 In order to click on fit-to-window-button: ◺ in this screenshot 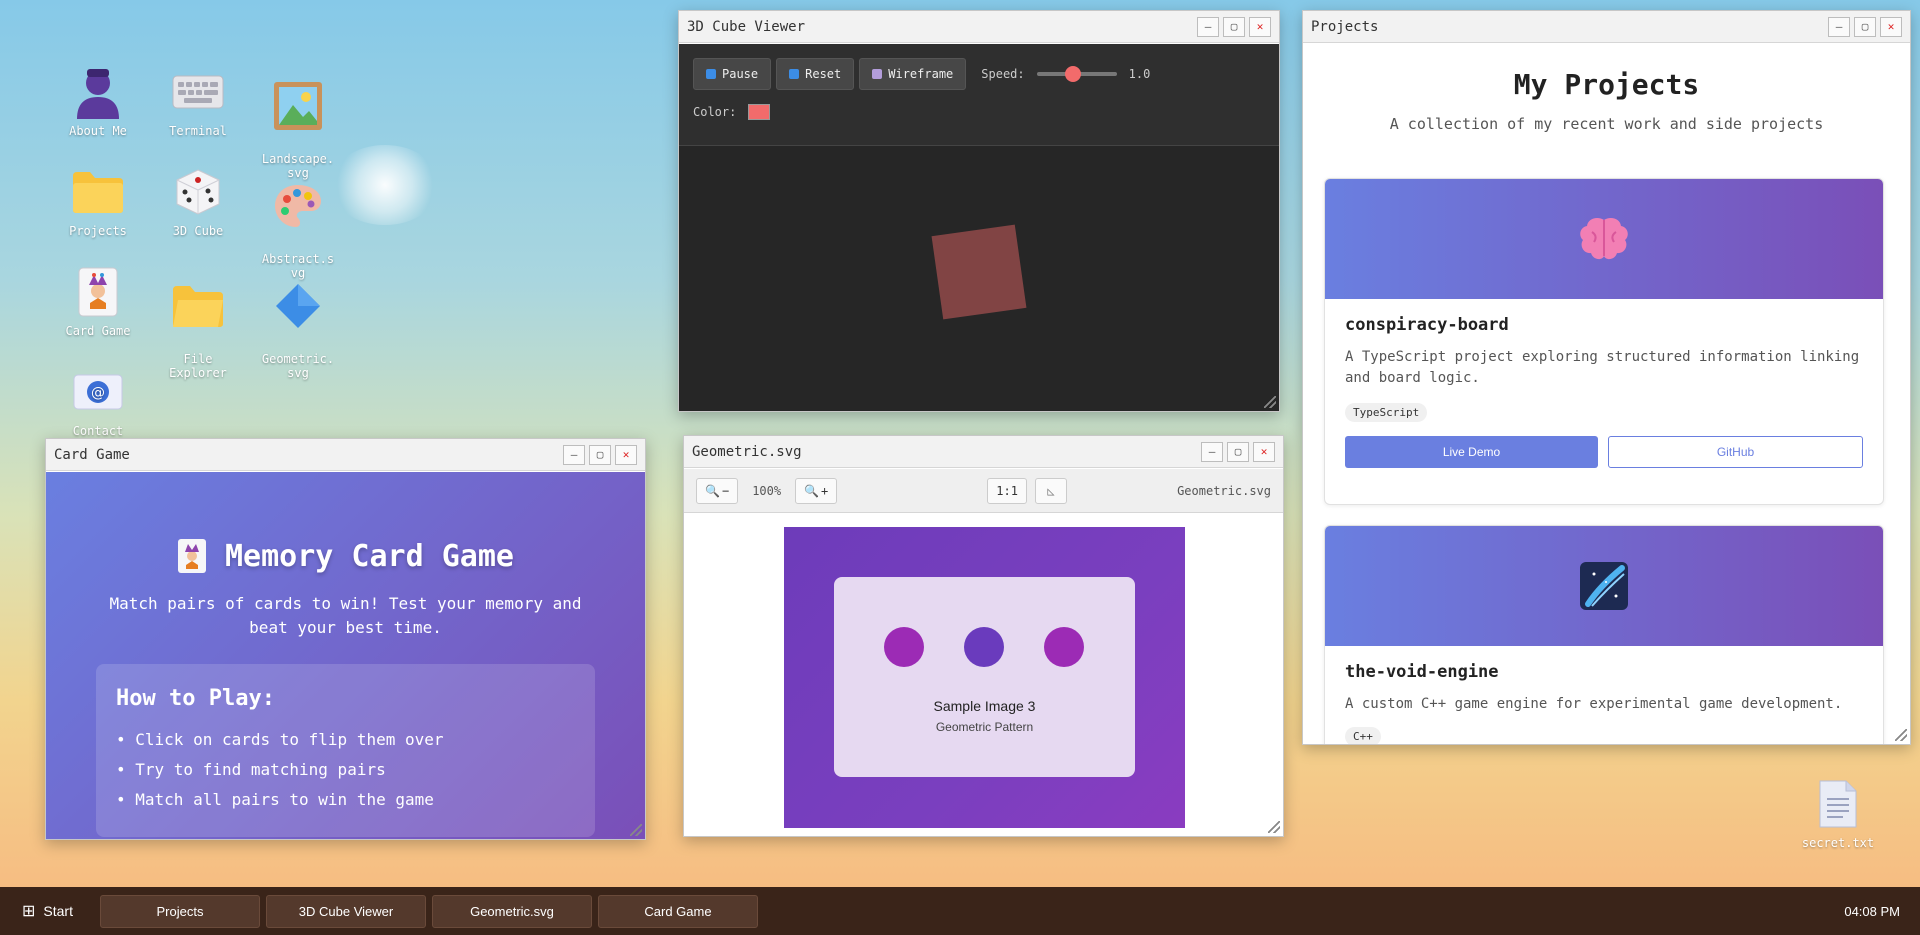, I will do `click(1050, 490)`.